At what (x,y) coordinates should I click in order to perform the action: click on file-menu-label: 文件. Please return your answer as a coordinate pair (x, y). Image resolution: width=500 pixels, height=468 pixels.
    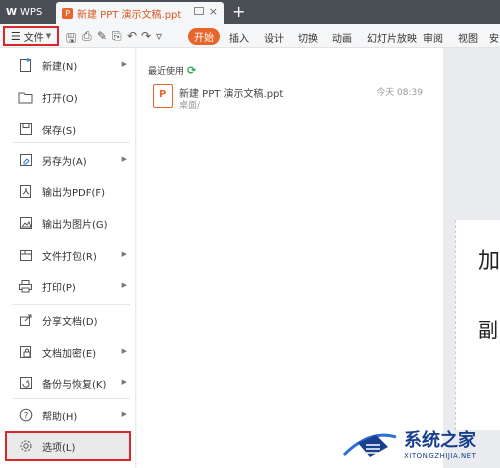
    Looking at the image, I should click on (33, 38).